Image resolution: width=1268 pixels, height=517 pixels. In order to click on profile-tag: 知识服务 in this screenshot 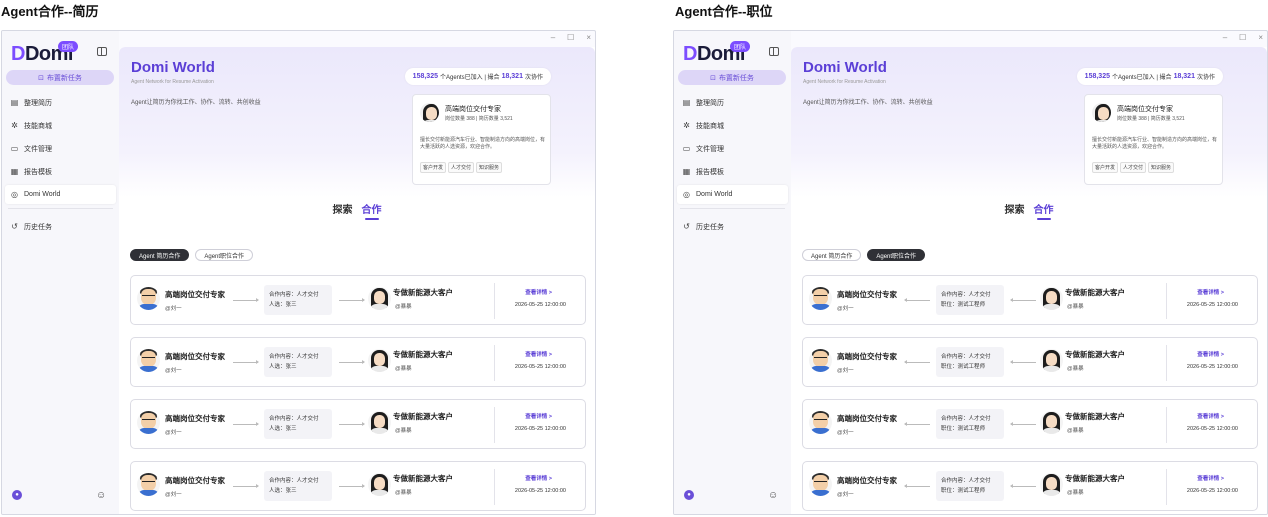, I will do `click(489, 167)`.